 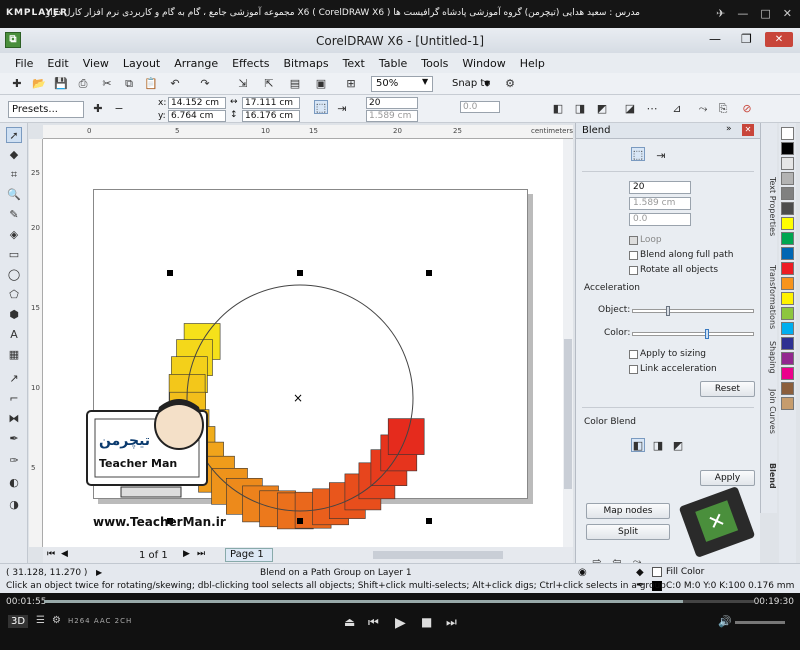 What do you see at coordinates (151, 84) in the screenshot?
I see `paste-icon: 📋` at bounding box center [151, 84].